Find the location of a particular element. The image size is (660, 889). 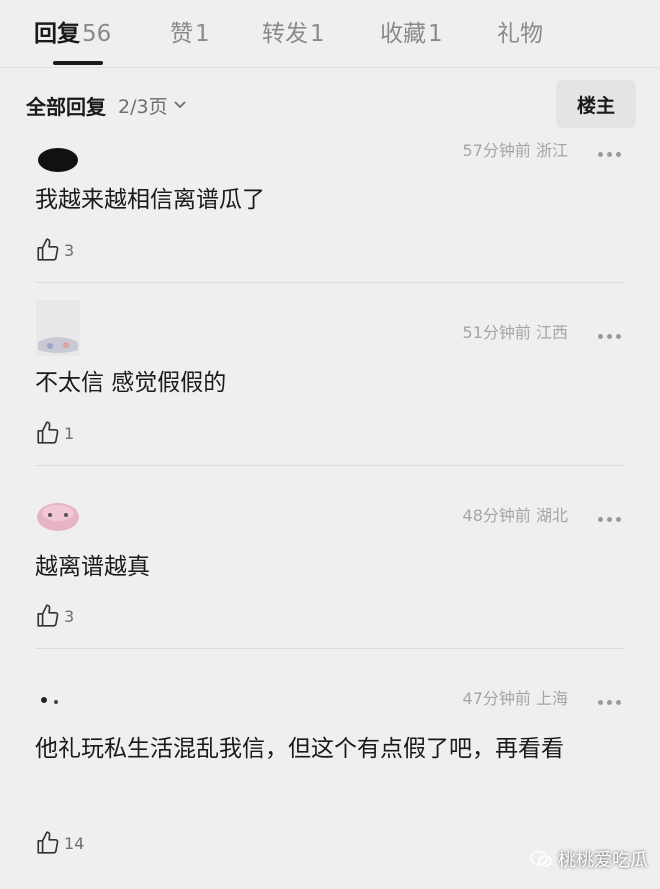

tab-favorites-label: 收藏 is located at coordinates (403, 34).